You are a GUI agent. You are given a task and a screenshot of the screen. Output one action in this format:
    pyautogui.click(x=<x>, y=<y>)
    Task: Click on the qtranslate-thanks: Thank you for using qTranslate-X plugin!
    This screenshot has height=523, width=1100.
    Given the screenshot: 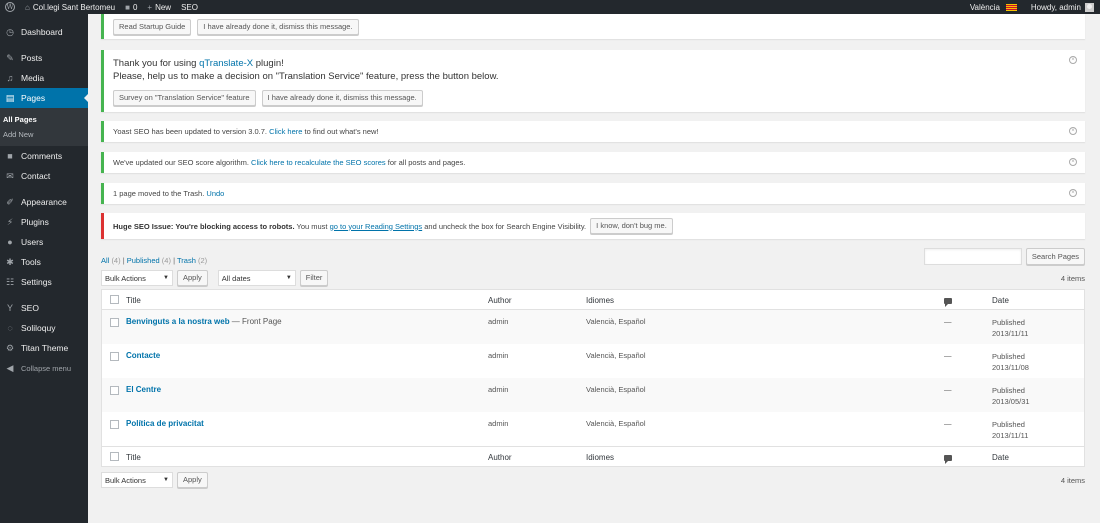 What is the action you would take?
    pyautogui.click(x=198, y=63)
    